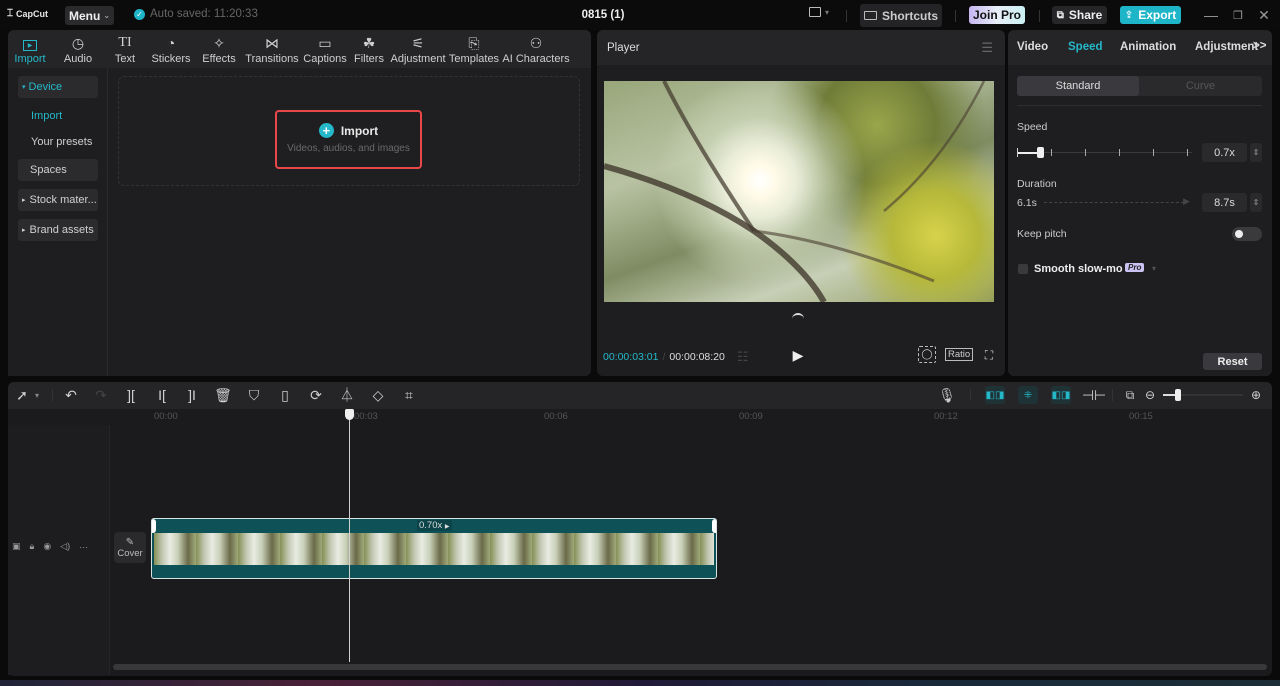  I want to click on close-icon: ✕, so click(1264, 14).